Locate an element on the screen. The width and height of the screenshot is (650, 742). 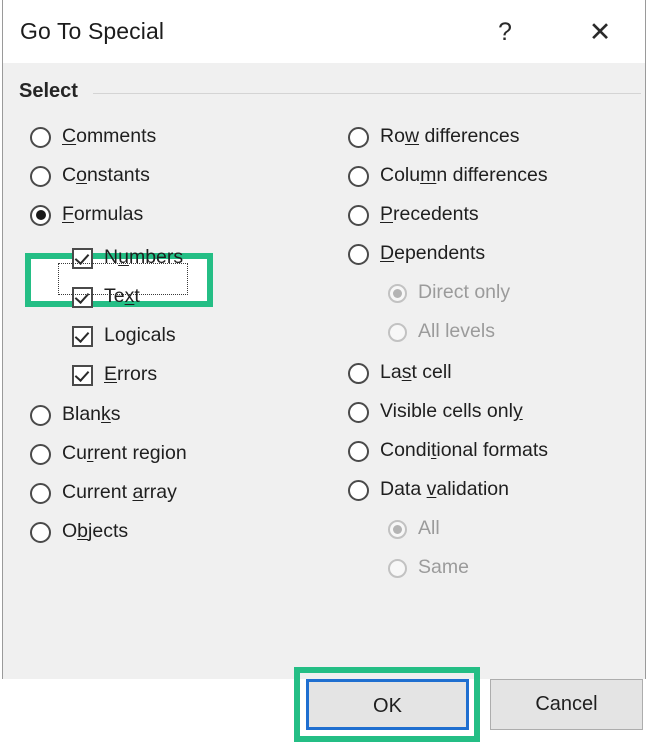
title-bar: Go To Special ? ✕ is located at coordinates (324, 31).